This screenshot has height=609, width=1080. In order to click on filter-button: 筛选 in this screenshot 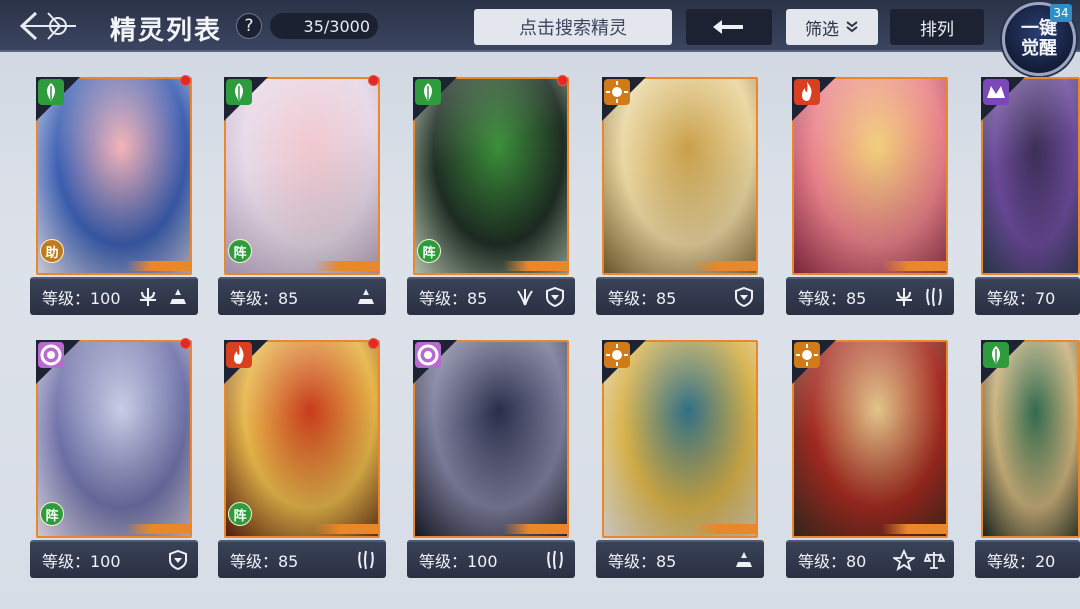, I will do `click(832, 27)`.